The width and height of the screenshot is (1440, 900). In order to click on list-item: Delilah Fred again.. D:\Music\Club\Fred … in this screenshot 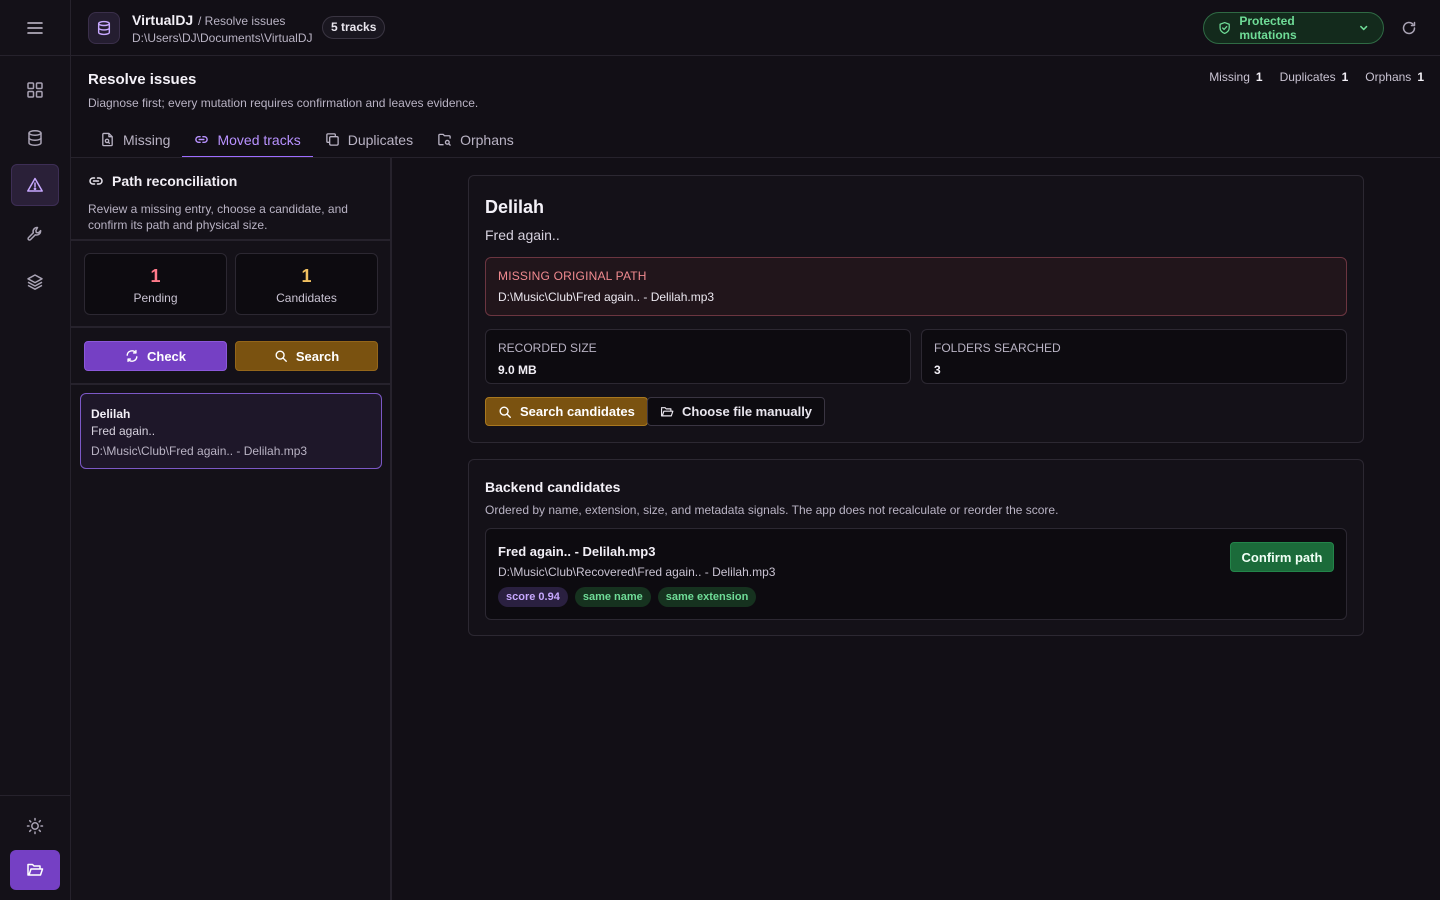, I will do `click(231, 431)`.